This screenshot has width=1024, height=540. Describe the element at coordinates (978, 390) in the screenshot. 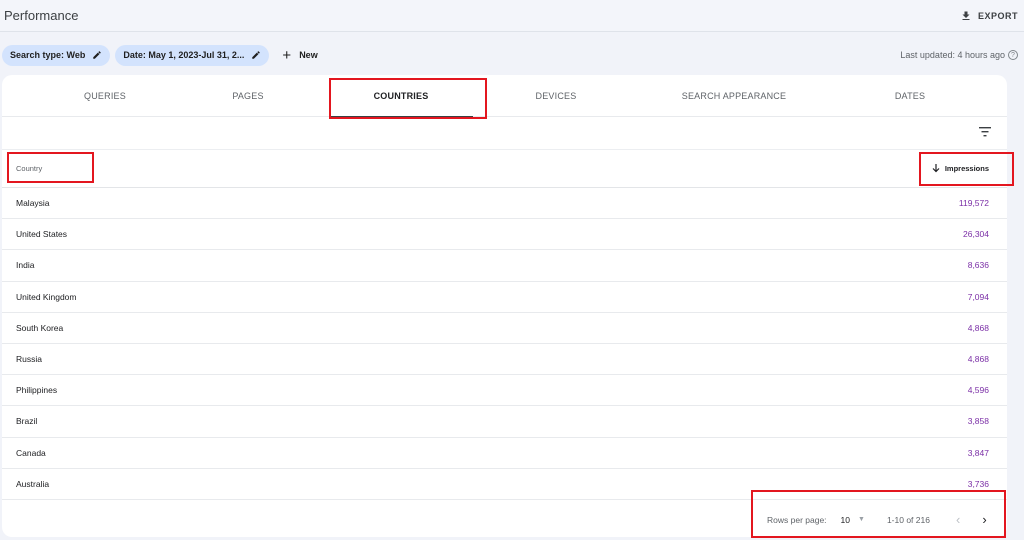

I see `impressions-cell: 4,596` at that location.